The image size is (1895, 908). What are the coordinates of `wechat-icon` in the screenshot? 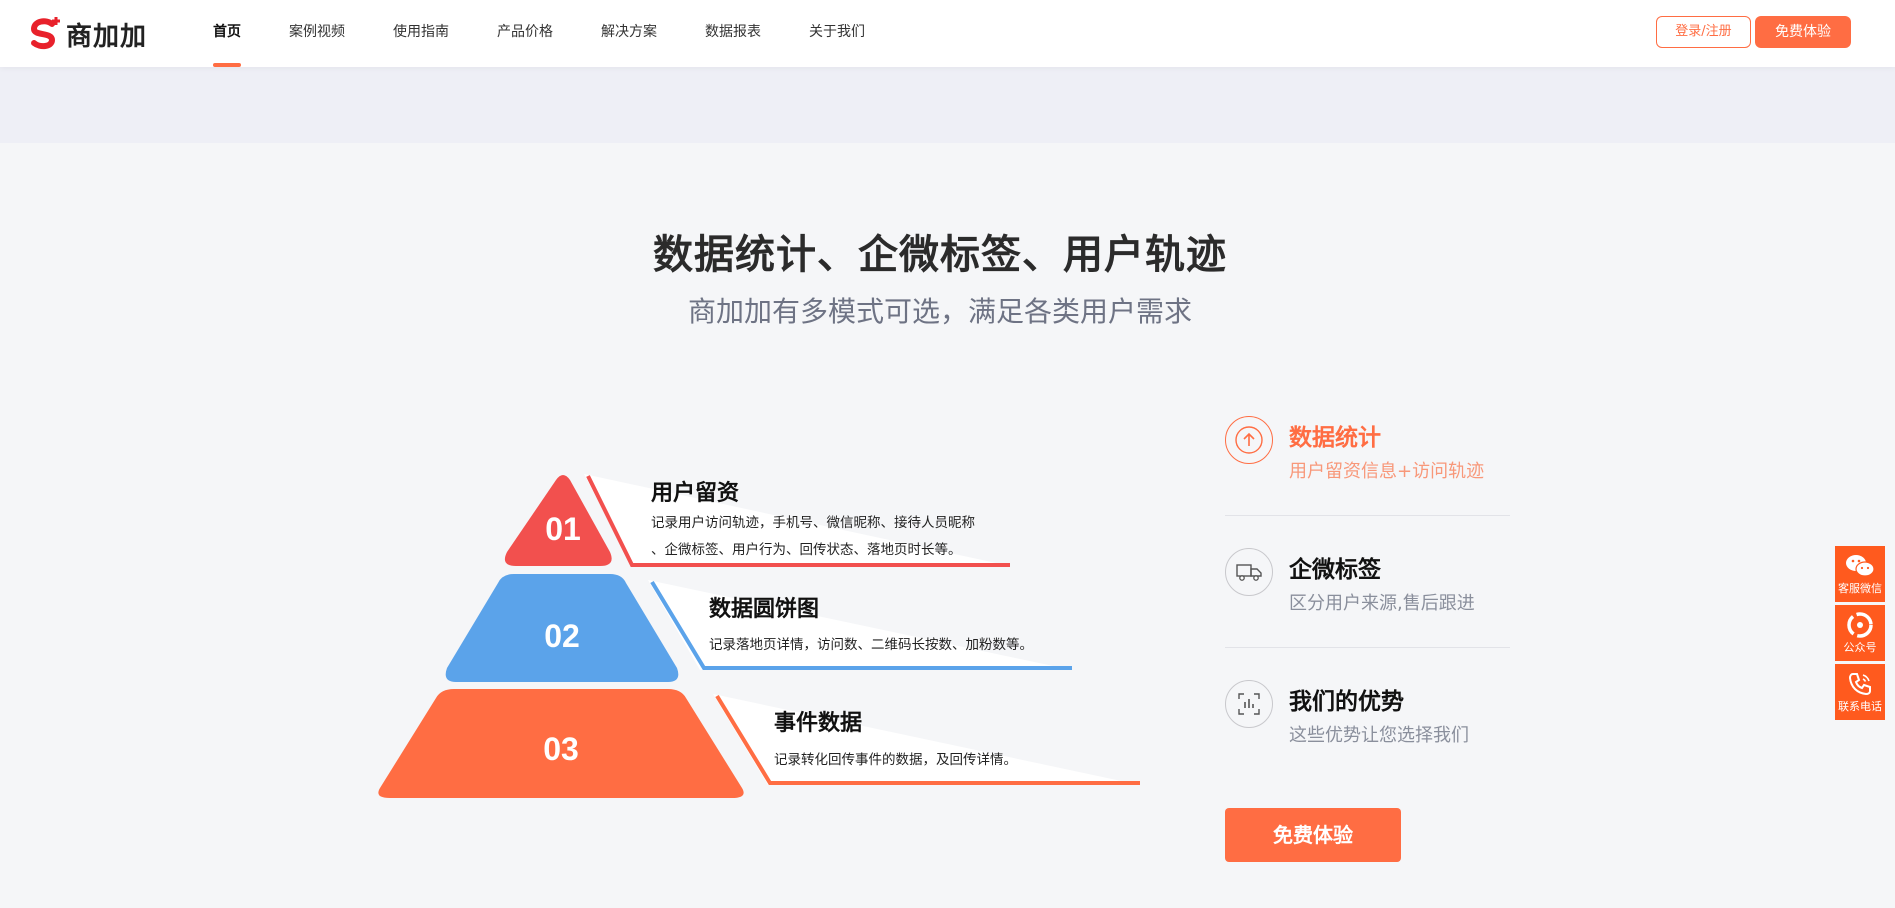 It's located at (1860, 566).